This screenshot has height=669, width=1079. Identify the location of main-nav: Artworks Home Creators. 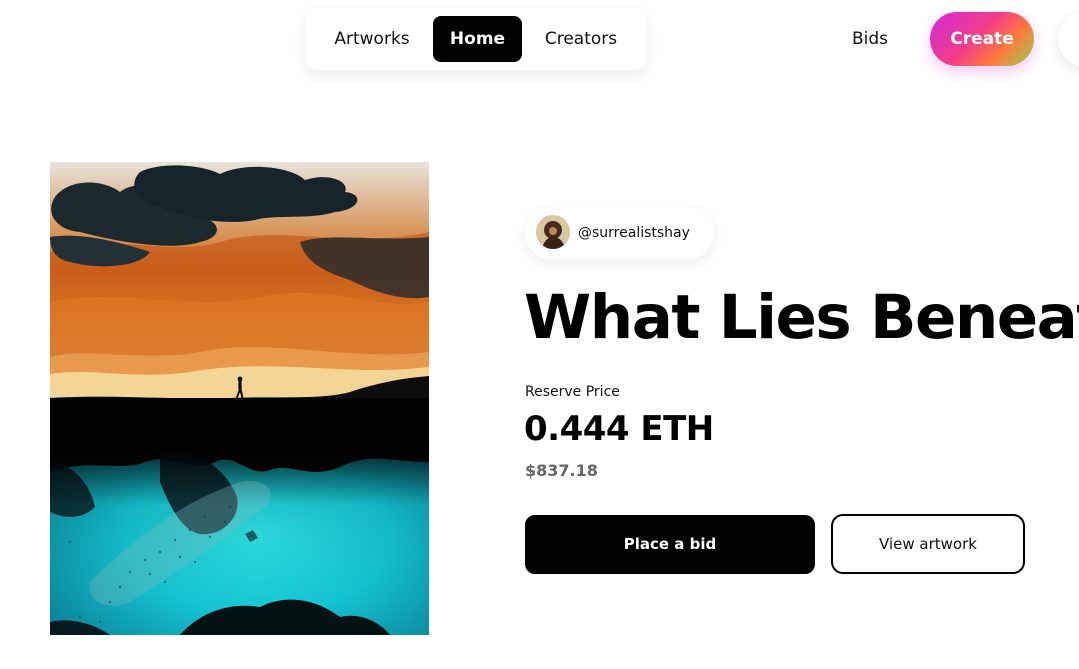
(476, 39).